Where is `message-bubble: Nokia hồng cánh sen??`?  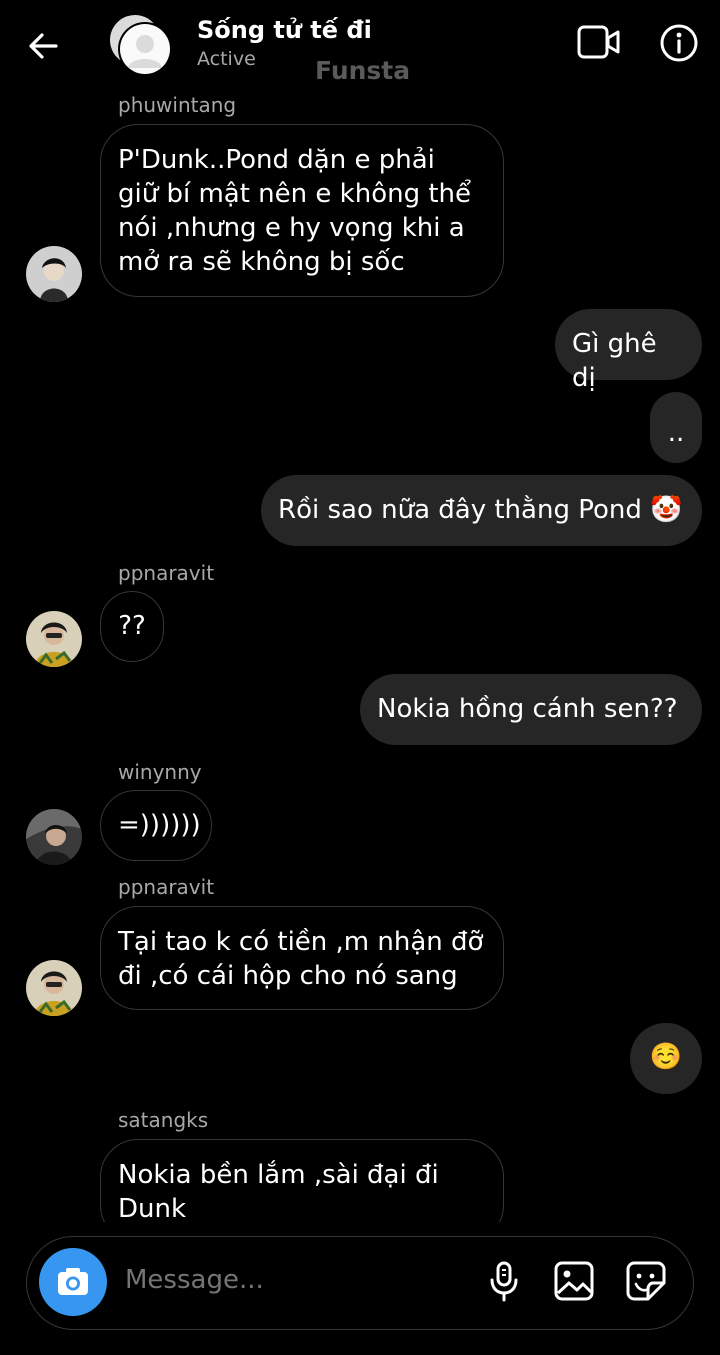
message-bubble: Nokia hồng cánh sen?? is located at coordinates (531, 709).